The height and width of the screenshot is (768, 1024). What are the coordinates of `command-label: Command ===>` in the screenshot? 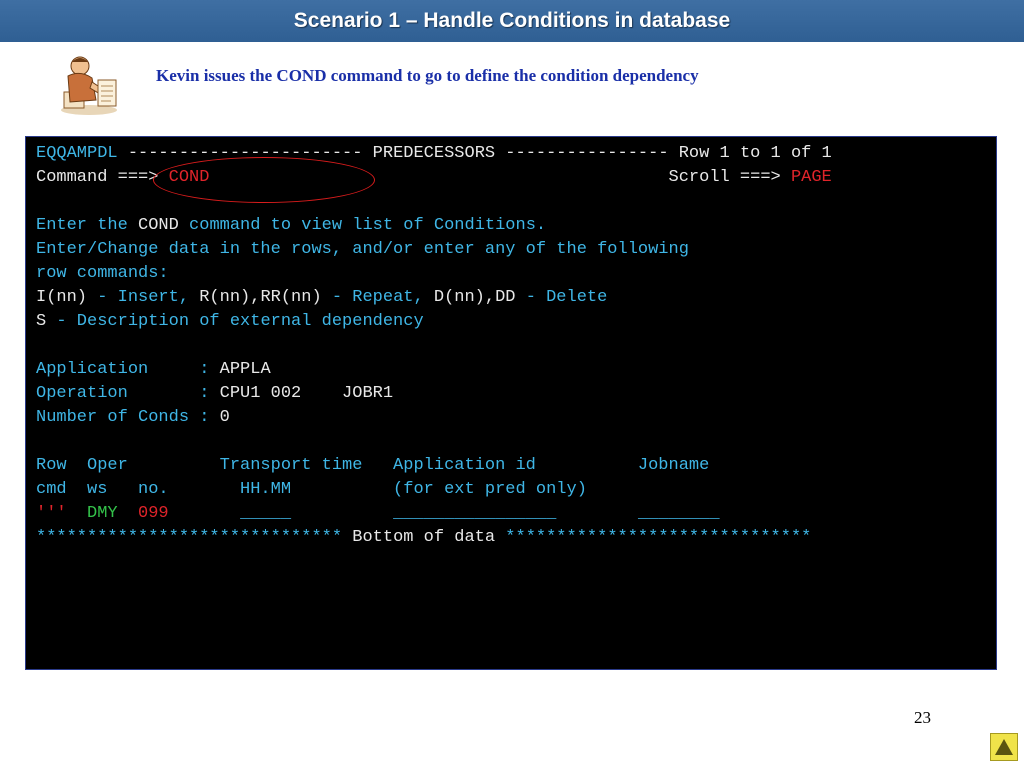 It's located at (102, 177).